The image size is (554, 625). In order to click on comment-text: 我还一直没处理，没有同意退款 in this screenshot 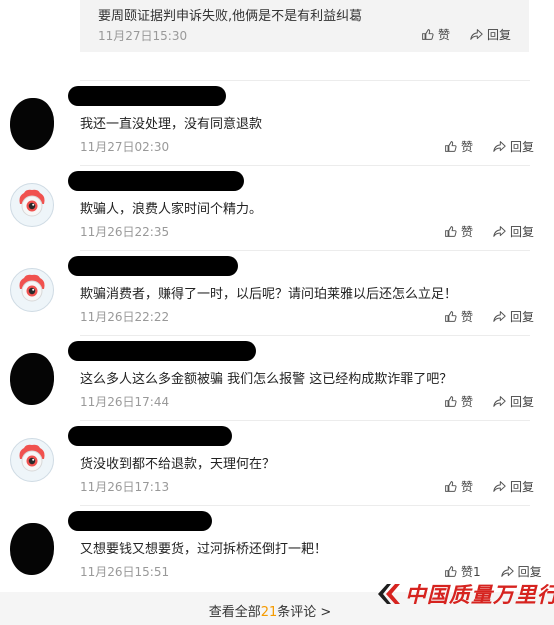, I will do `click(171, 124)`.